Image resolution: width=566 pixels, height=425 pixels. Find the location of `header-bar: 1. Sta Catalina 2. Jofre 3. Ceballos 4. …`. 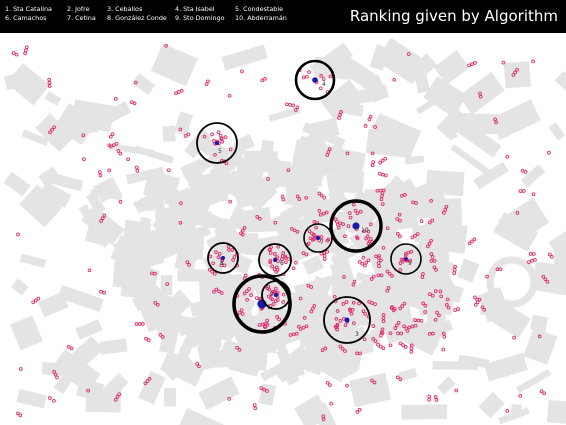

header-bar: 1. Sta Catalina 2. Jofre 3. Ceballos 4. … is located at coordinates (283, 16).